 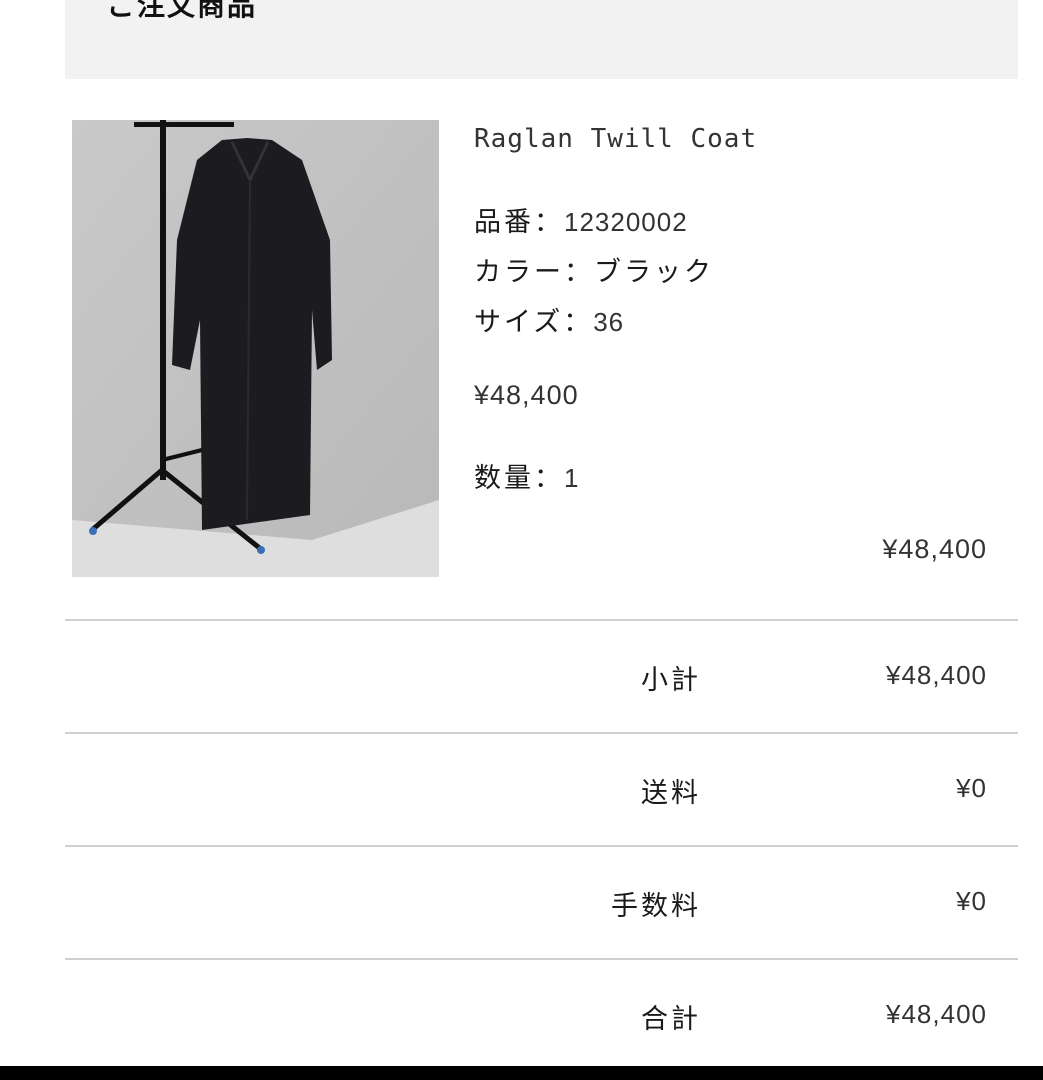 I want to click on sku-label: 品番：, so click(x=519, y=222).